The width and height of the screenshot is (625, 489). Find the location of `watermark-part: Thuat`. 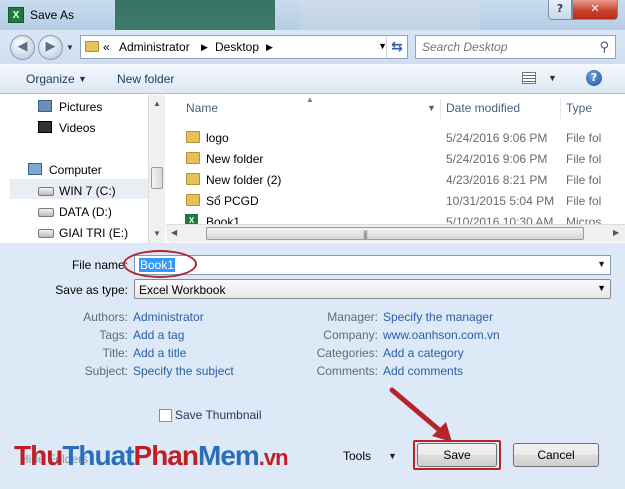

watermark-part: Thuat is located at coordinates (98, 455).